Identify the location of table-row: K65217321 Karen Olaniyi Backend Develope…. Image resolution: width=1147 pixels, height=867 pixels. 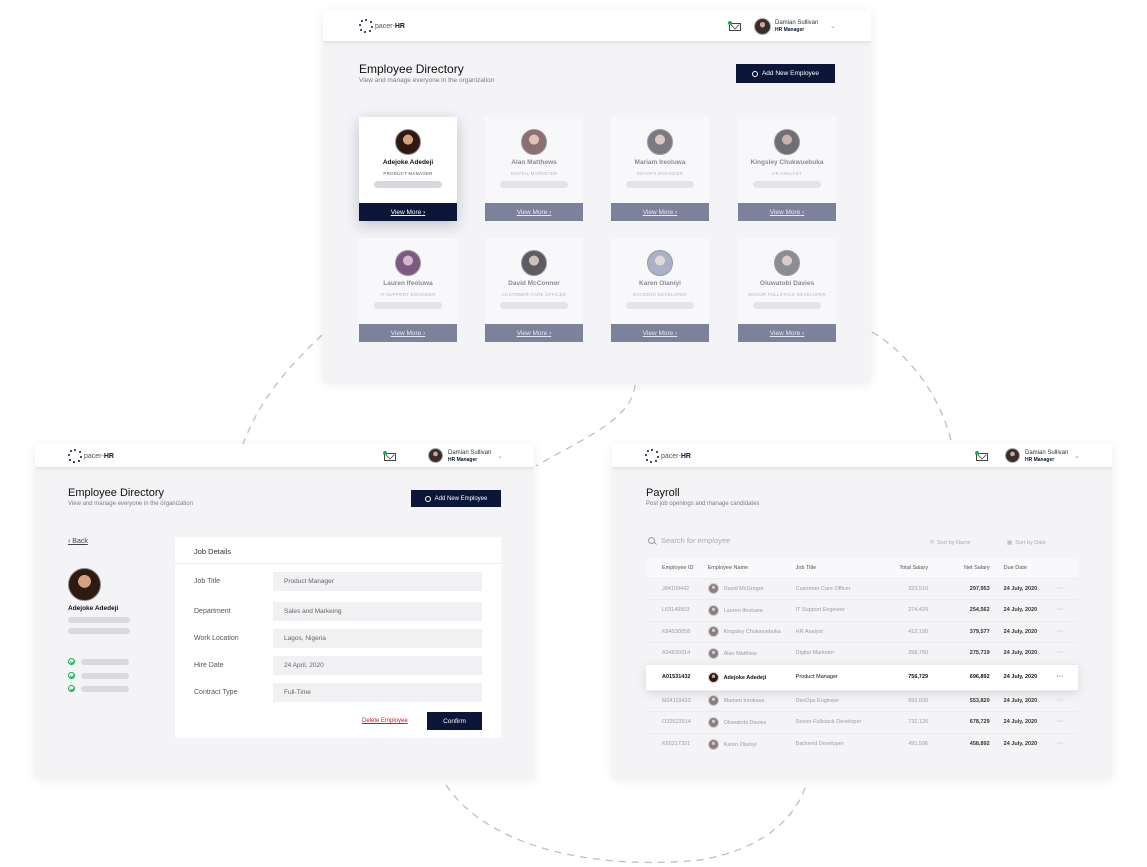
(862, 743).